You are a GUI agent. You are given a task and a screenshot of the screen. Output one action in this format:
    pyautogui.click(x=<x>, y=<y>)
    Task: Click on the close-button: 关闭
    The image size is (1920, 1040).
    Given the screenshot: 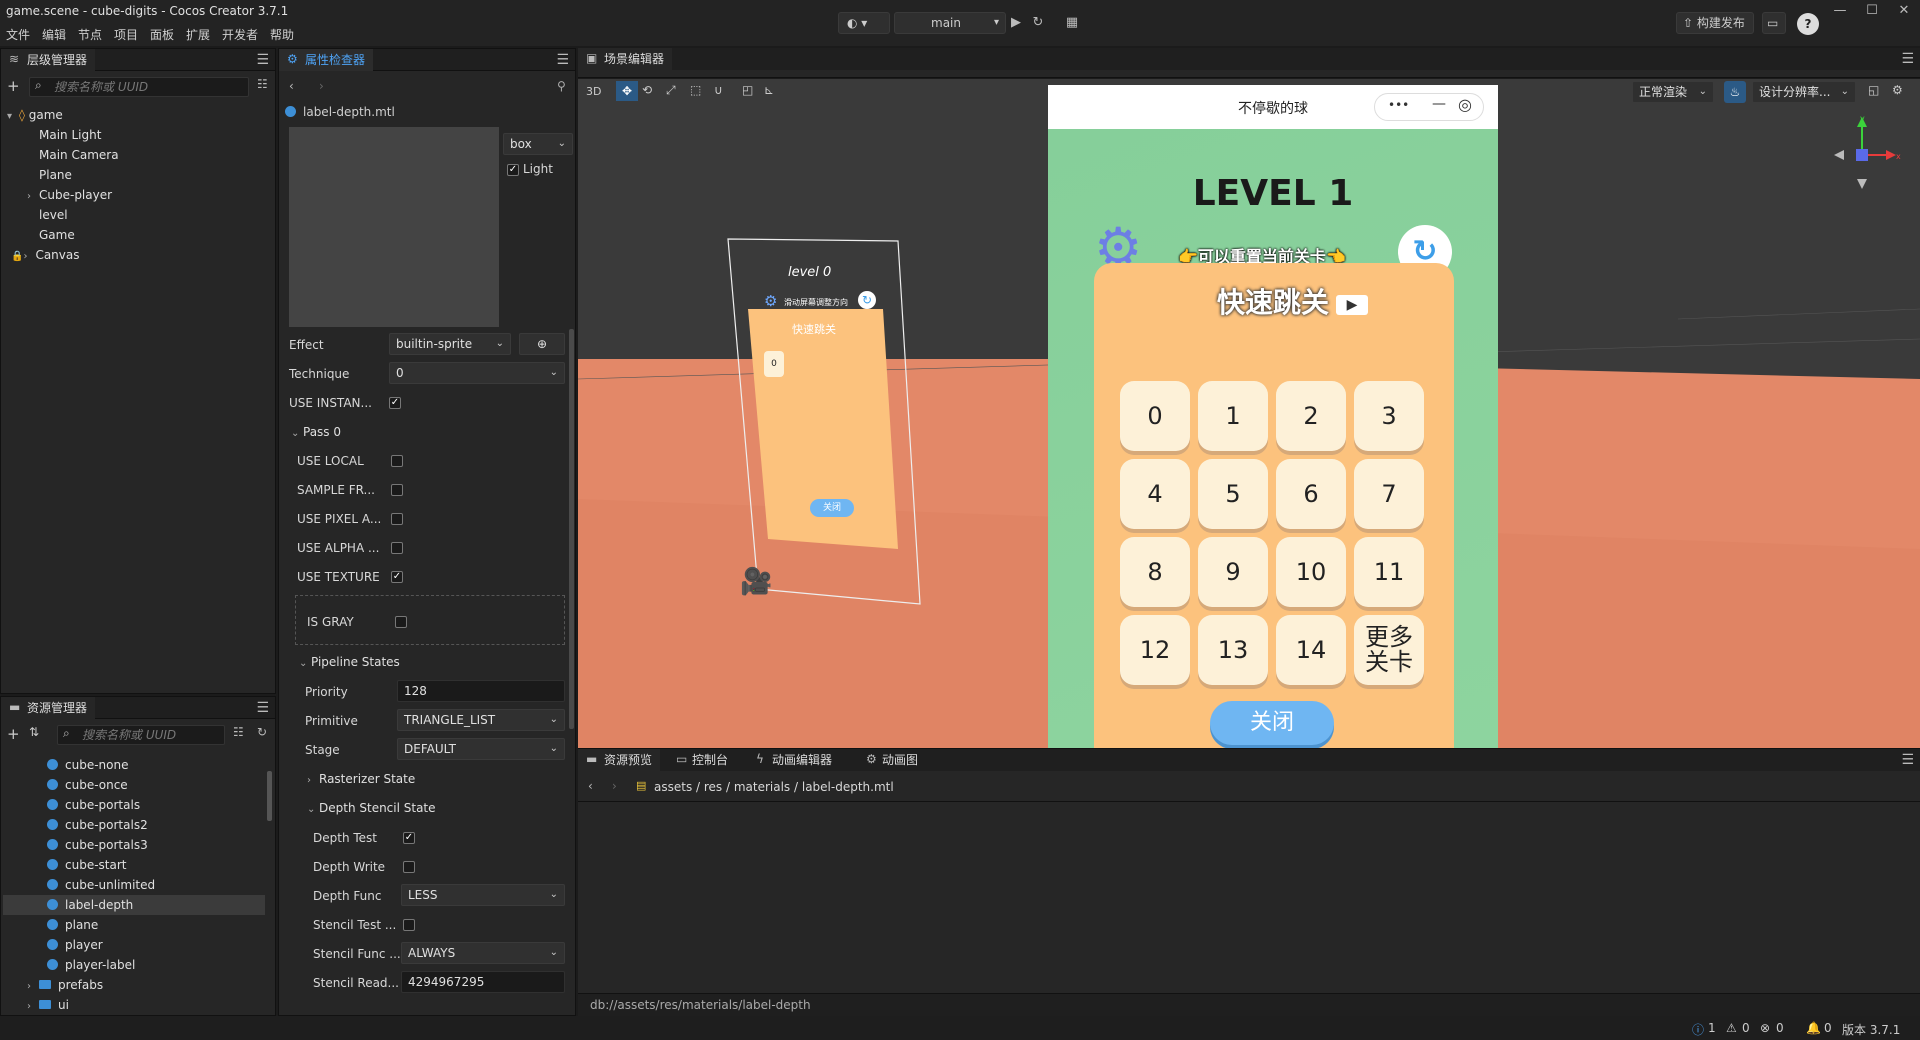 What is the action you would take?
    pyautogui.click(x=1272, y=723)
    